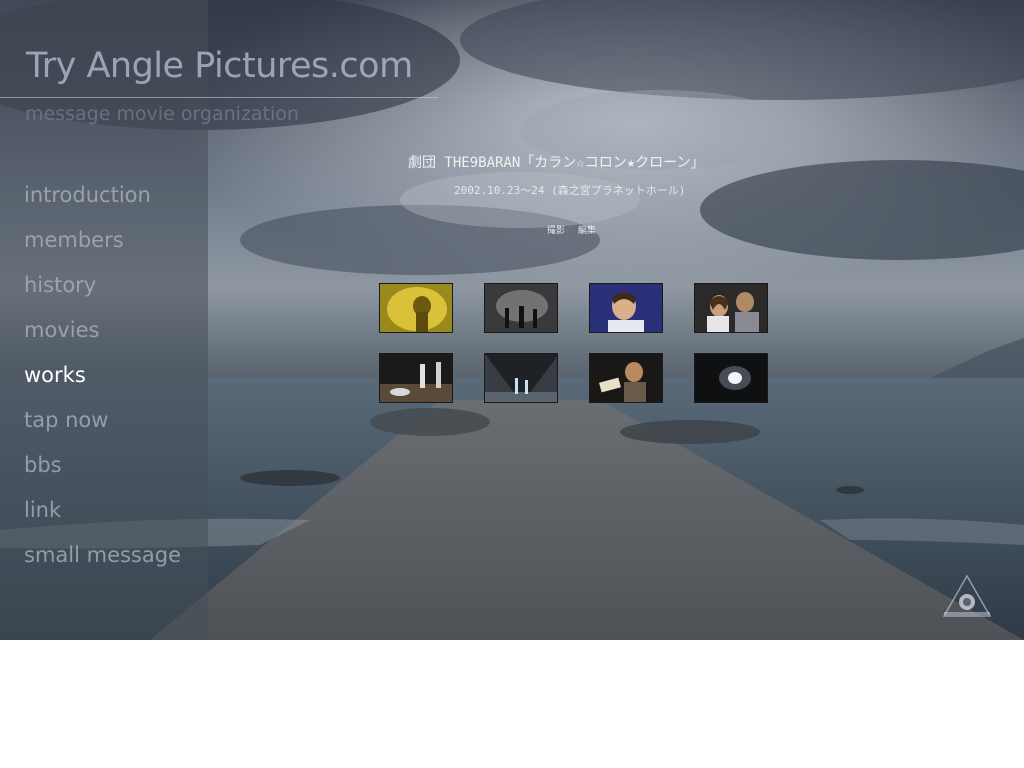  I want to click on thumbnail-stage-lights, so click(521, 378).